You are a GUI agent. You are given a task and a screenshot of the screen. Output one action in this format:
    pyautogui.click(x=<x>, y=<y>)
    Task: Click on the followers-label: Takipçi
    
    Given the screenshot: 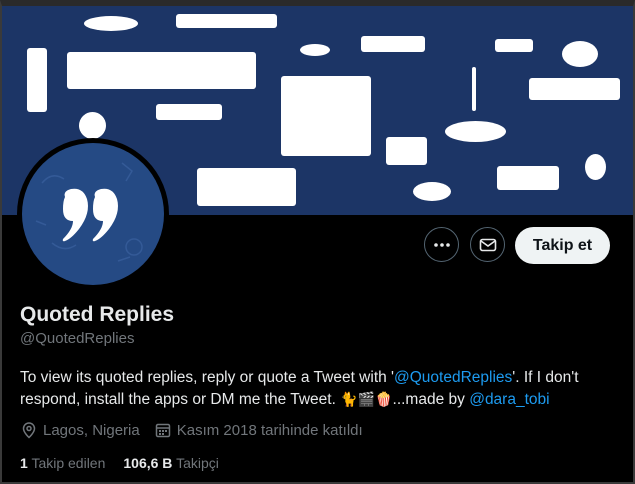 What is the action you would take?
    pyautogui.click(x=197, y=463)
    